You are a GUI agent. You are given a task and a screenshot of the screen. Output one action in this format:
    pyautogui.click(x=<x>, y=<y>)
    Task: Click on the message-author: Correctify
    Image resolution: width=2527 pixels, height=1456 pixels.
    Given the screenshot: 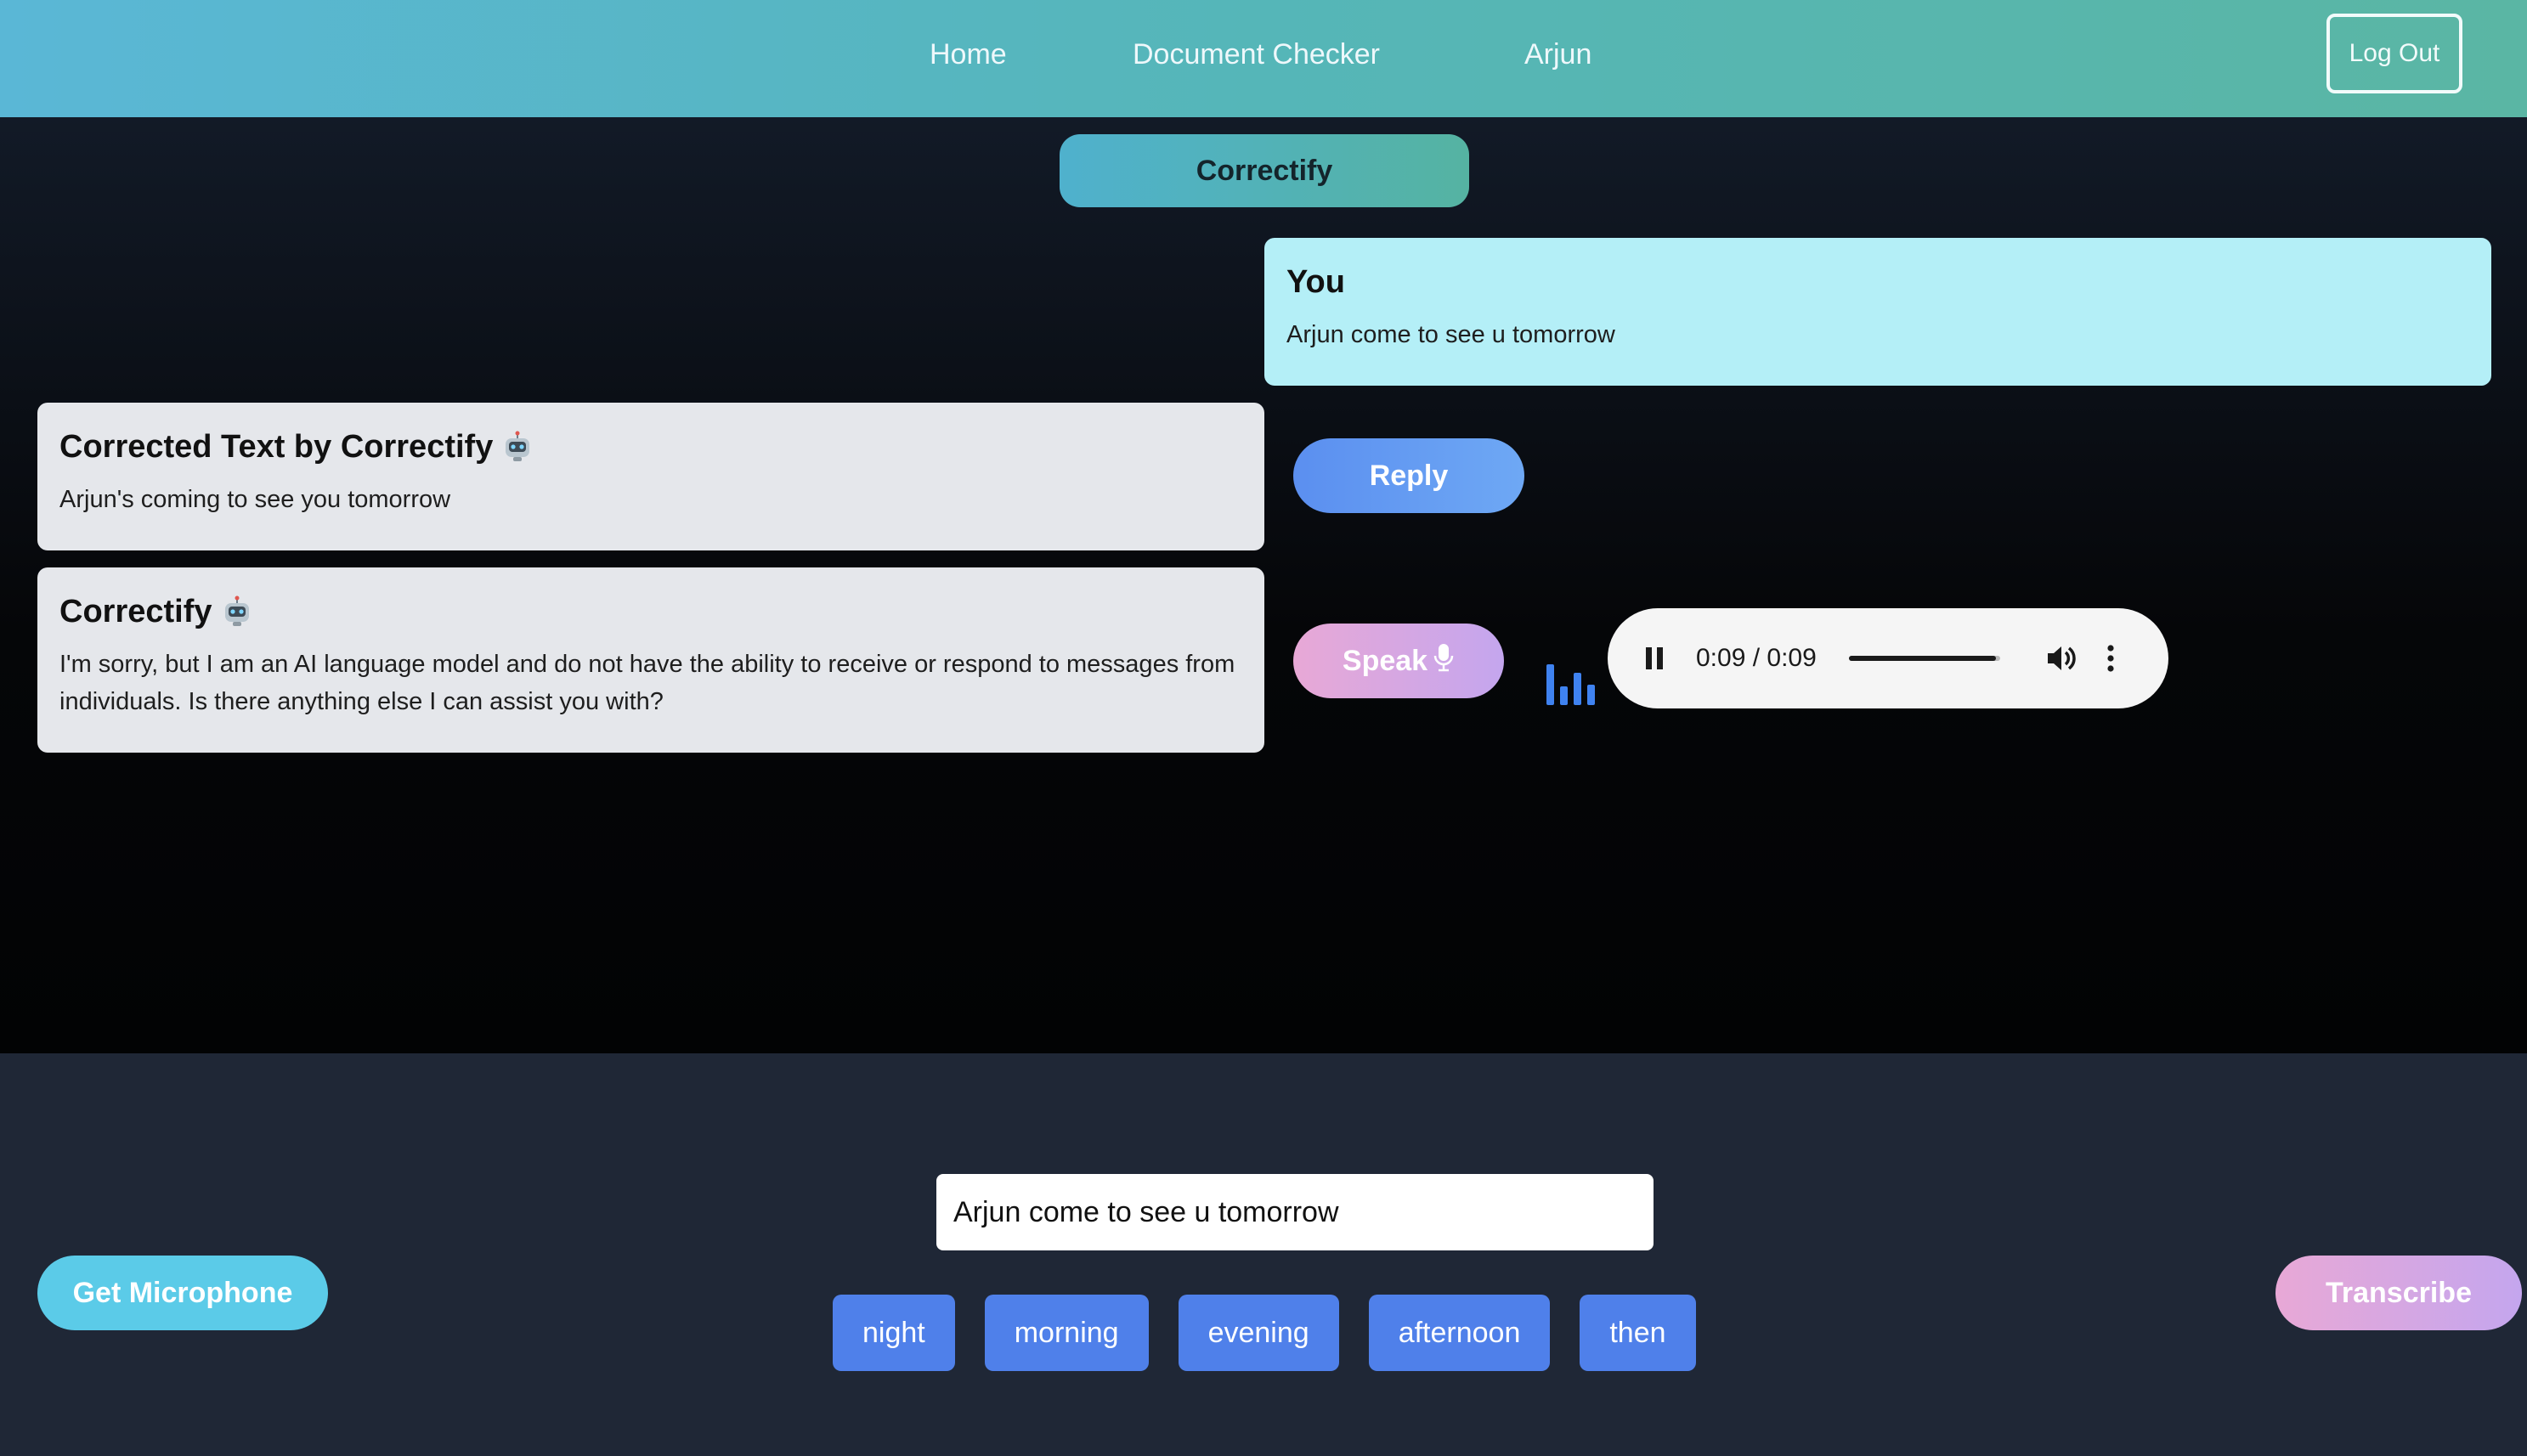 What is the action you would take?
    pyautogui.click(x=135, y=612)
    